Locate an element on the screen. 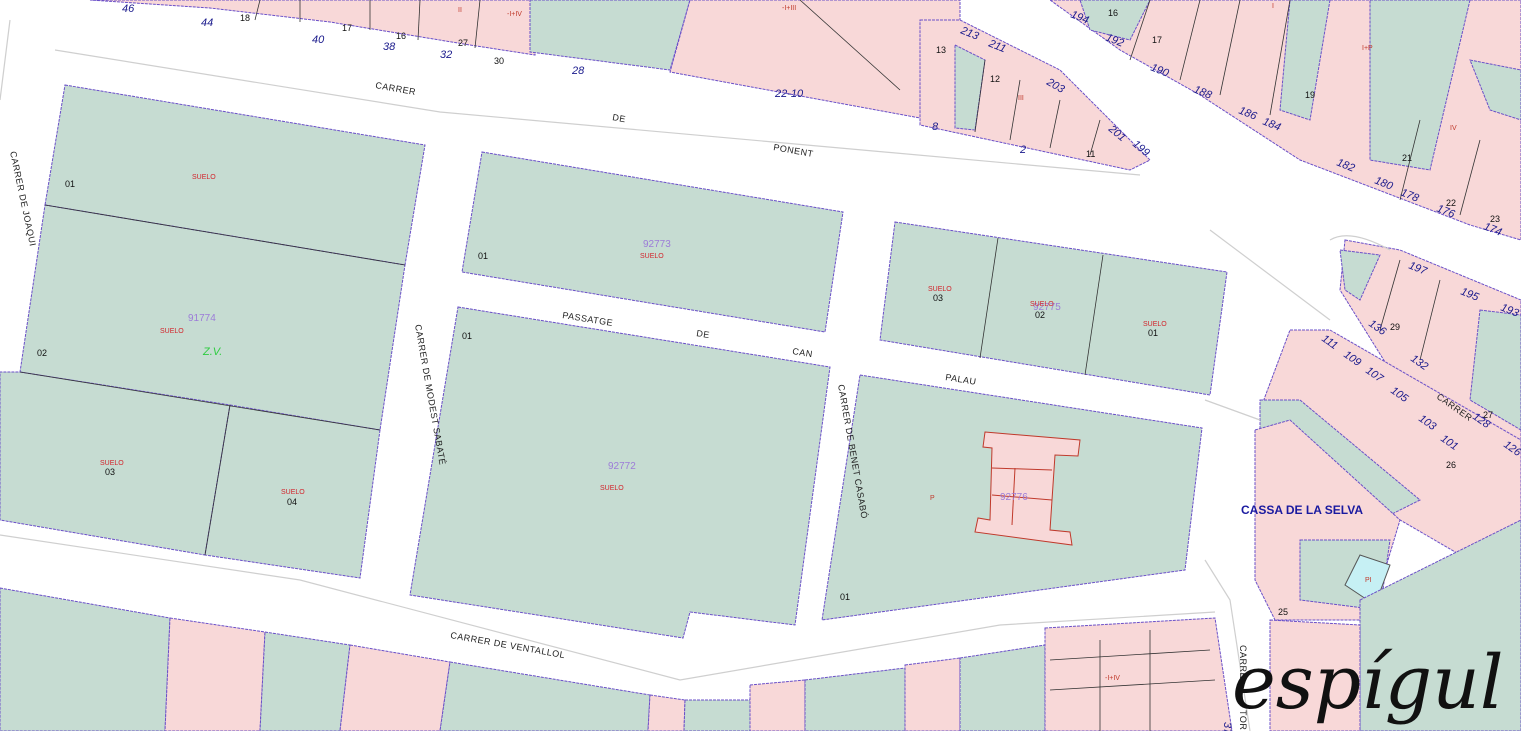  place-name-label: CASSA DE LA SELVA is located at coordinates (1302, 510).